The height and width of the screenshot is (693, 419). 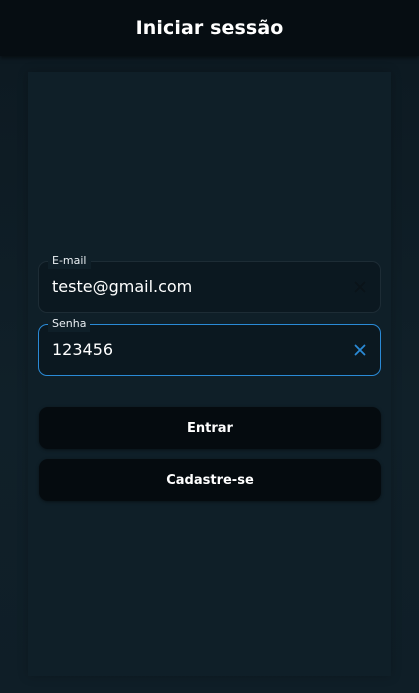 I want to click on email-field-value: teste@gmail.com, so click(x=122, y=287).